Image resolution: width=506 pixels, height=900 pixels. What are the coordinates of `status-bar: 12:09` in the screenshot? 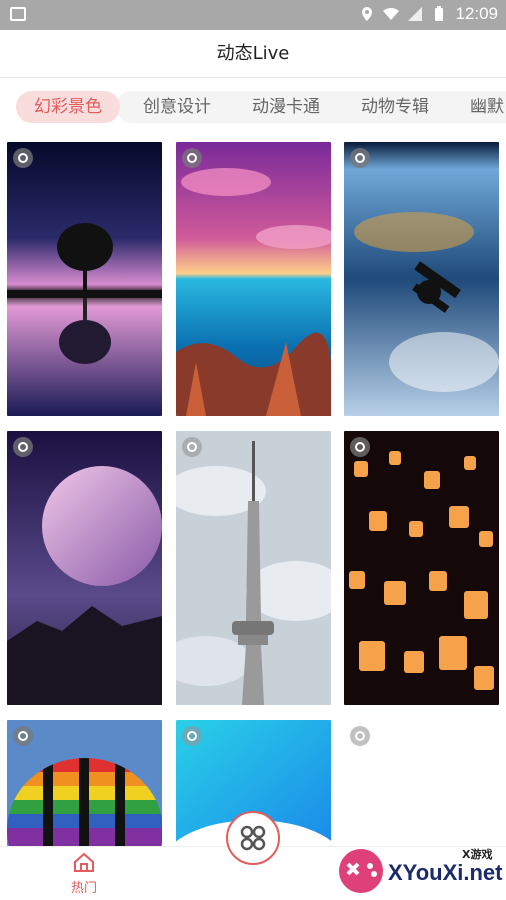 It's located at (253, 15).